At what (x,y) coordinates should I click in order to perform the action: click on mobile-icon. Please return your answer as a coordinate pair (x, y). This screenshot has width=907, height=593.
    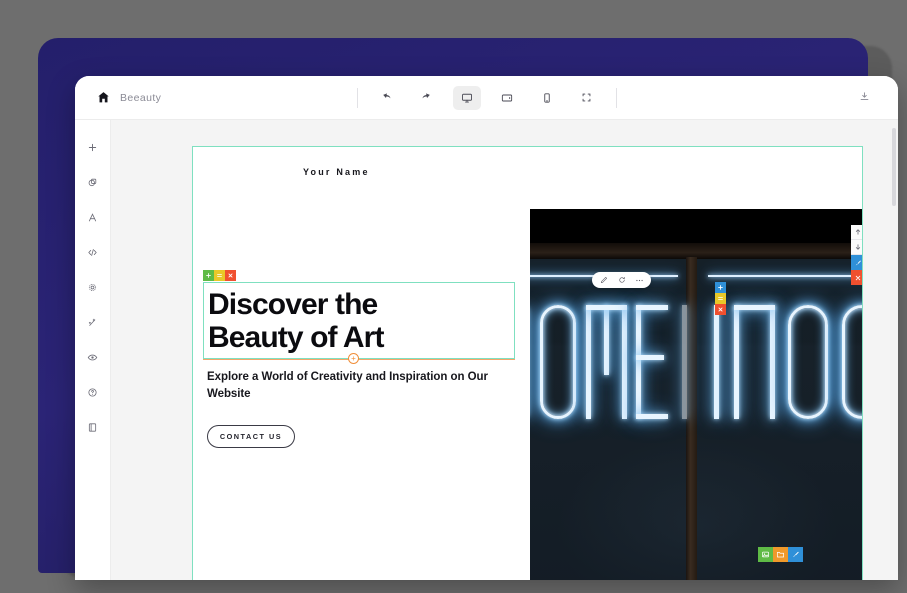
    Looking at the image, I should click on (547, 98).